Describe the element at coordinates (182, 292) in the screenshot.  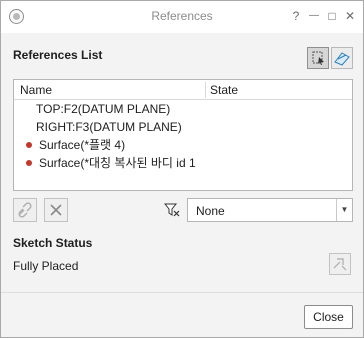
I see `footer-divider` at that location.